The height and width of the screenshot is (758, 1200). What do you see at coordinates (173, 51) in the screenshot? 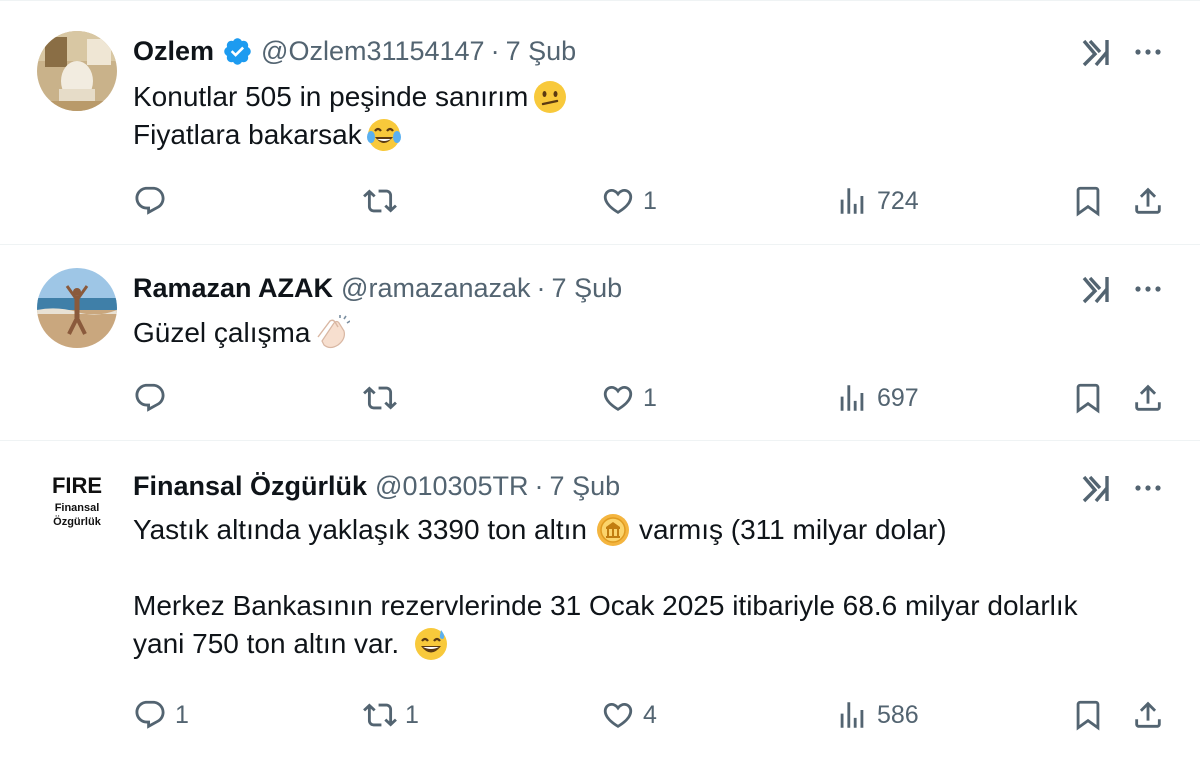
I see `author-name: Ozlem` at bounding box center [173, 51].